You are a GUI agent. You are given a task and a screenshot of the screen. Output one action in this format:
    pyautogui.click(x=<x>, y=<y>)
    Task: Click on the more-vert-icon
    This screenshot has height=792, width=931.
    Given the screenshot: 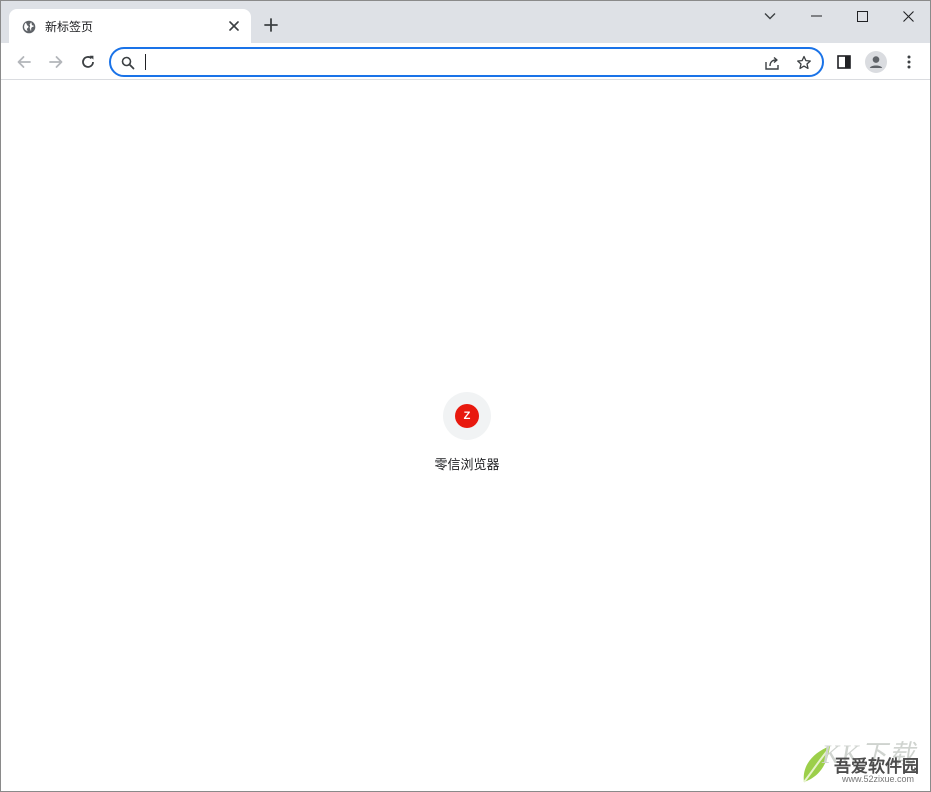 What is the action you would take?
    pyautogui.click(x=909, y=62)
    